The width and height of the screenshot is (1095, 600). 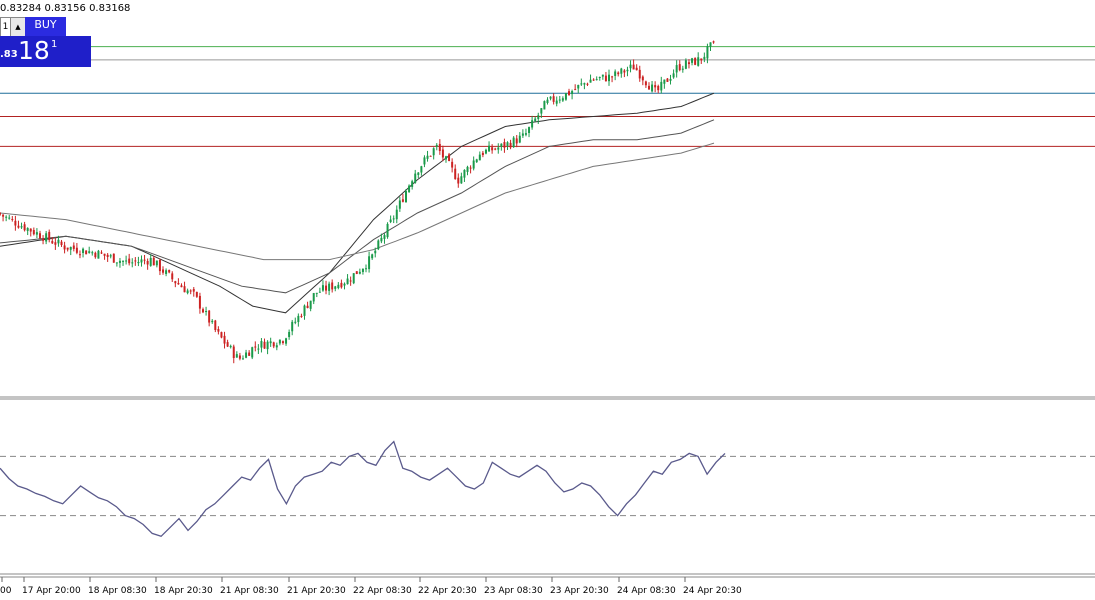 What do you see at coordinates (249, 591) in the screenshot?
I see `time-axis-label: 21 Apr 08:30` at bounding box center [249, 591].